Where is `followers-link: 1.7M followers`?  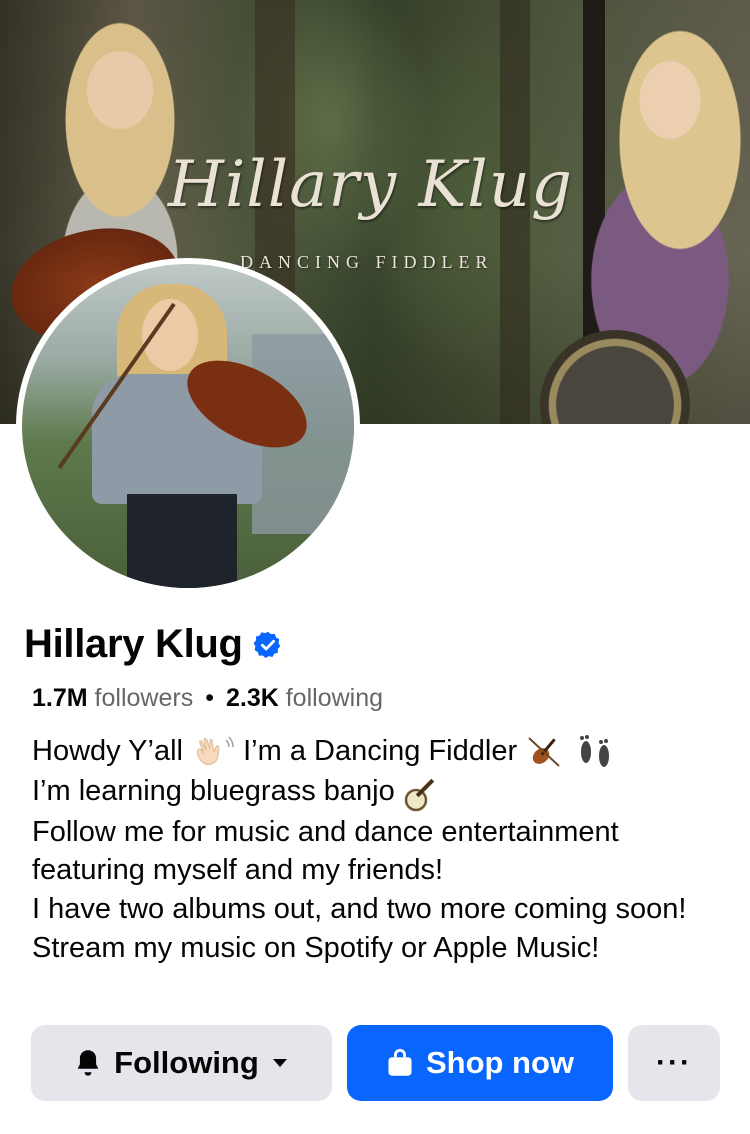
followers-link: 1.7M followers is located at coordinates (112, 698).